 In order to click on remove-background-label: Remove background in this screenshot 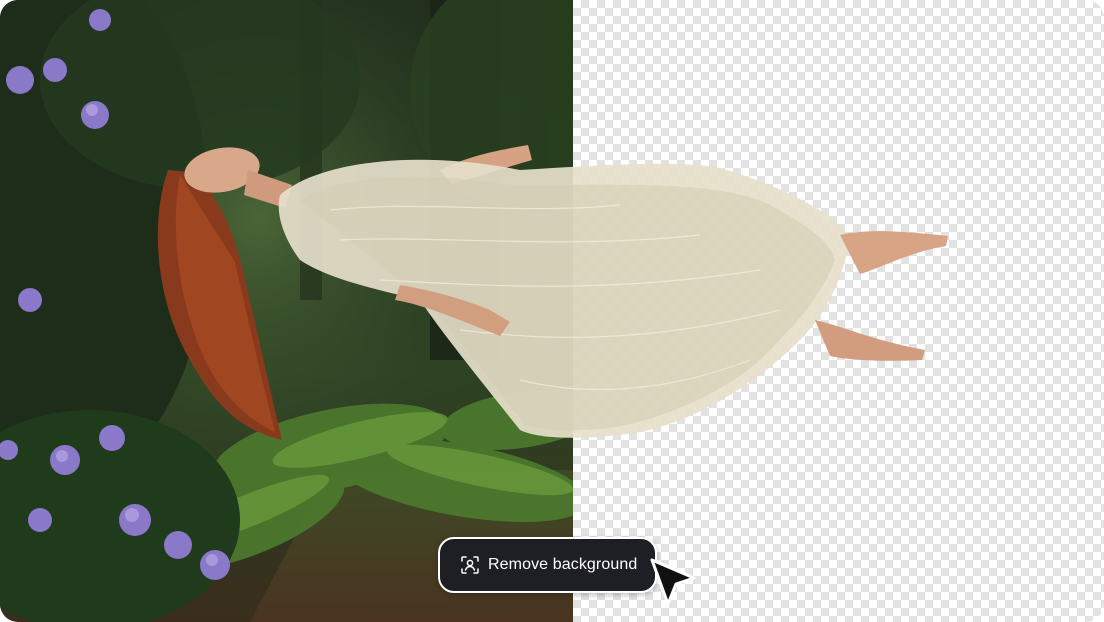, I will do `click(563, 564)`.